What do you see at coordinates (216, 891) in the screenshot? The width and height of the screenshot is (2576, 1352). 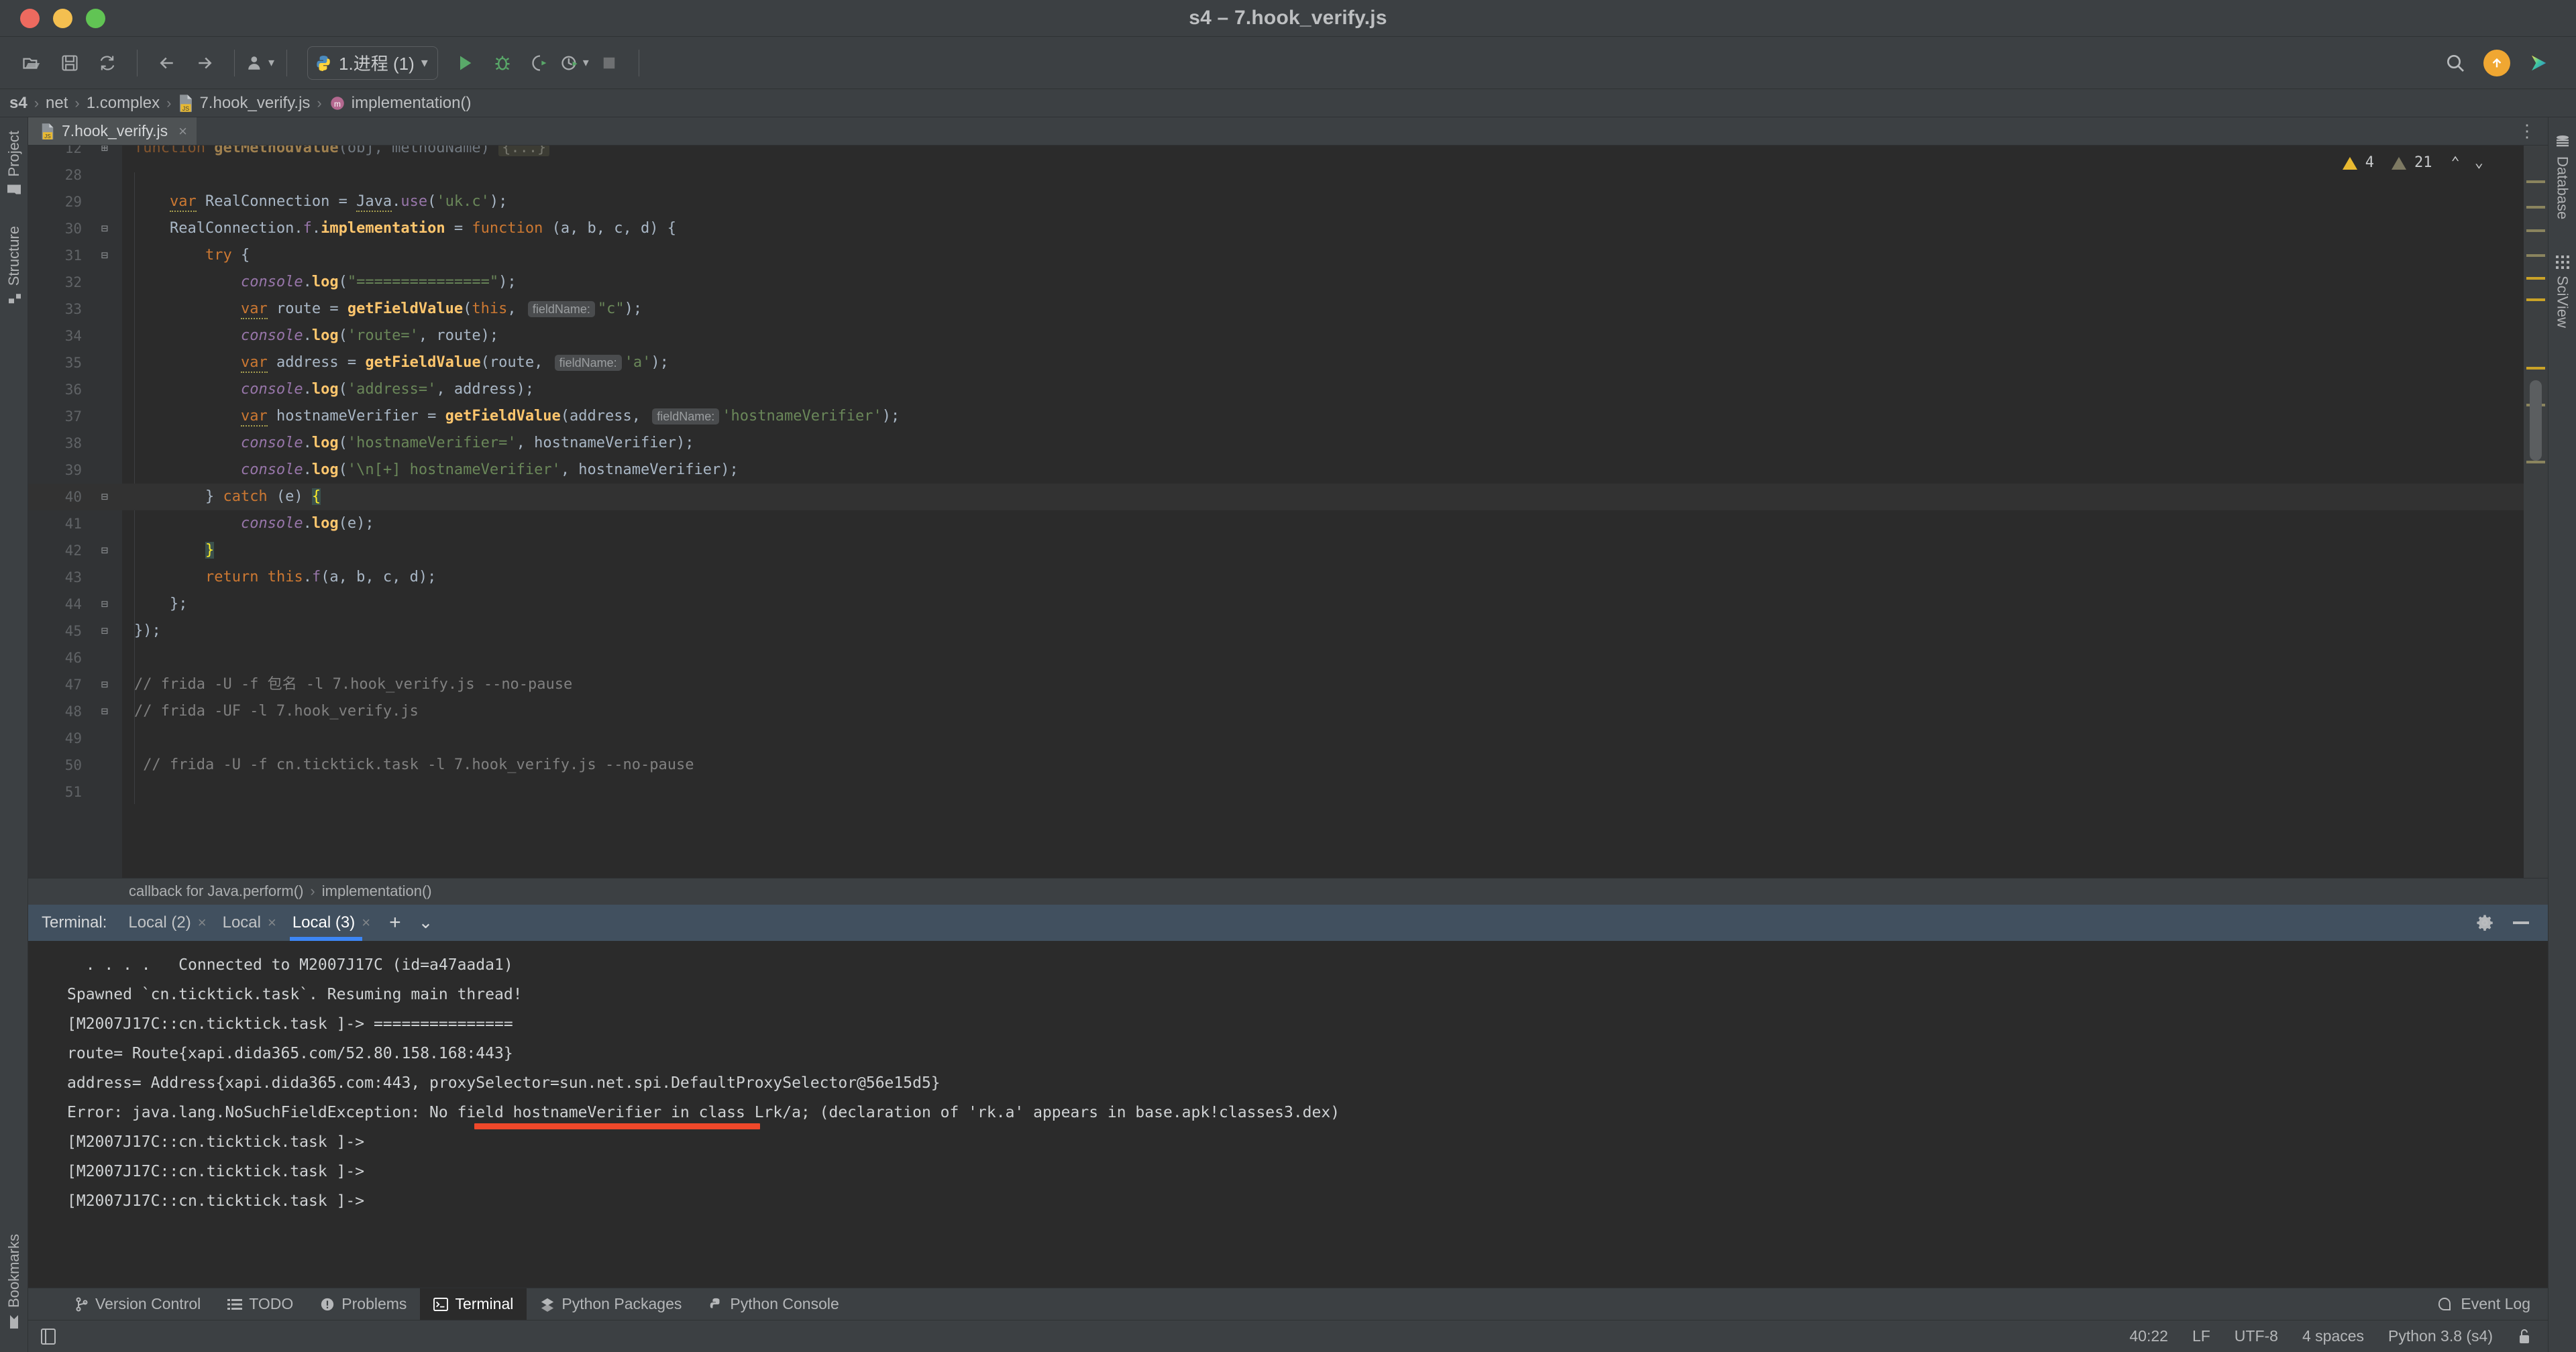 I see `editor-breadcrumb-item-0: callback for Java.perform()` at bounding box center [216, 891].